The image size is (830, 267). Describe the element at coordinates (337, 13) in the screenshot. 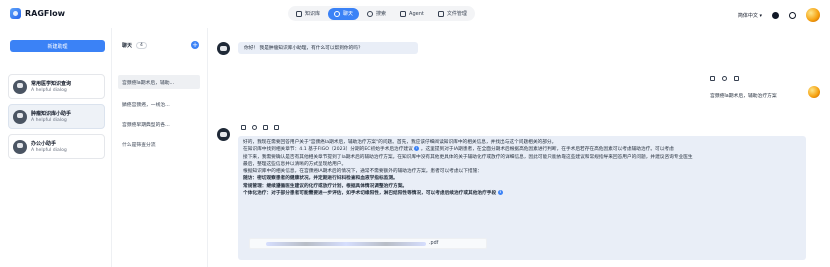

I see `chat-icon` at that location.